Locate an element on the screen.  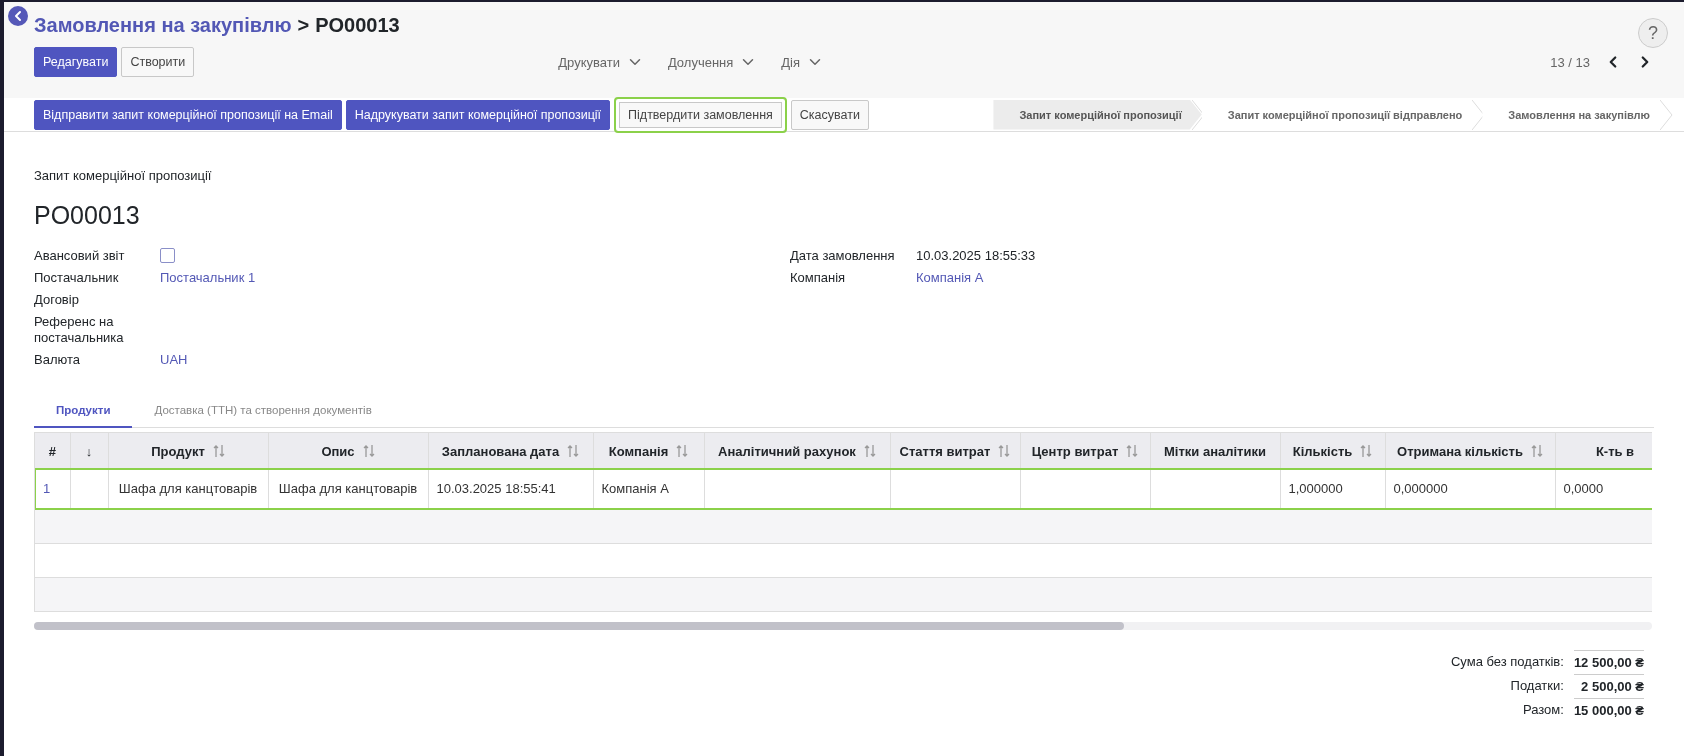
action-button: Надрукувати запит комерційної пропозиції is located at coordinates (478, 114).